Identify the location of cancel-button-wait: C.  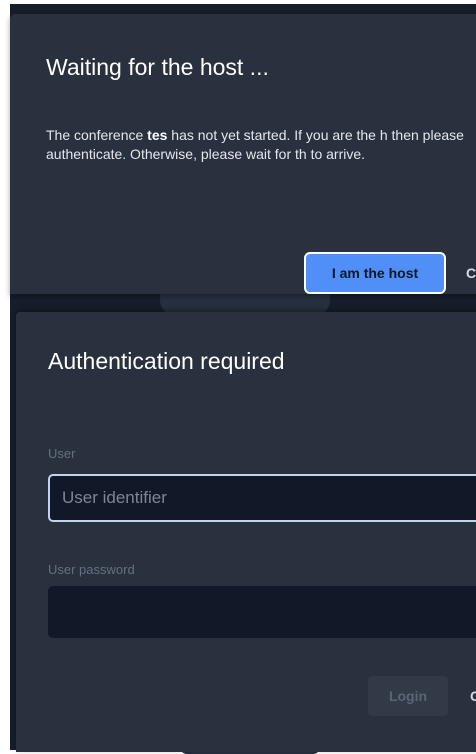
(471, 273).